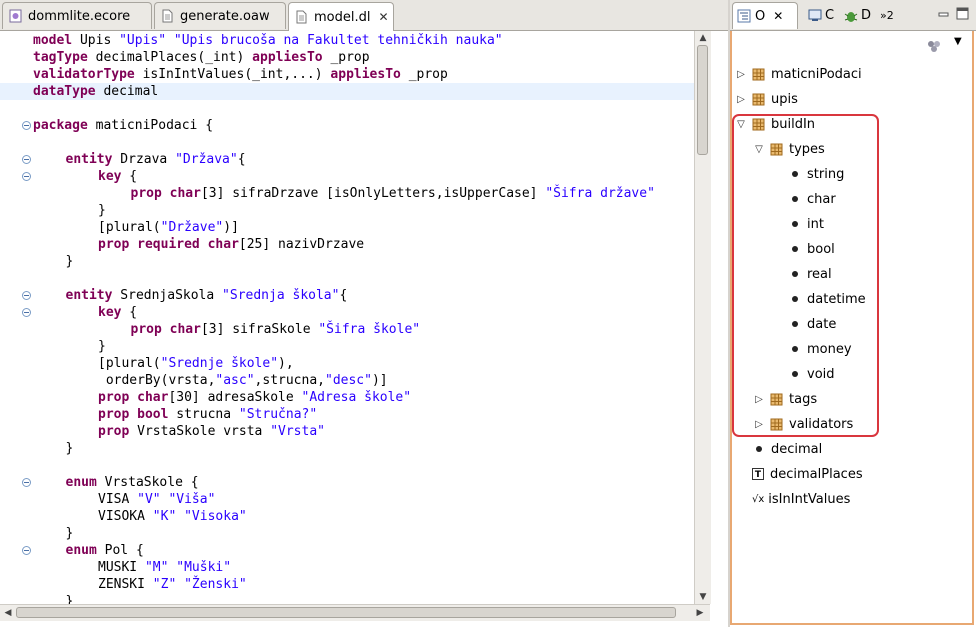 The height and width of the screenshot is (627, 976). I want to click on code-text: prop char[30] adresaSkole "Adresa škole", so click(254, 397).